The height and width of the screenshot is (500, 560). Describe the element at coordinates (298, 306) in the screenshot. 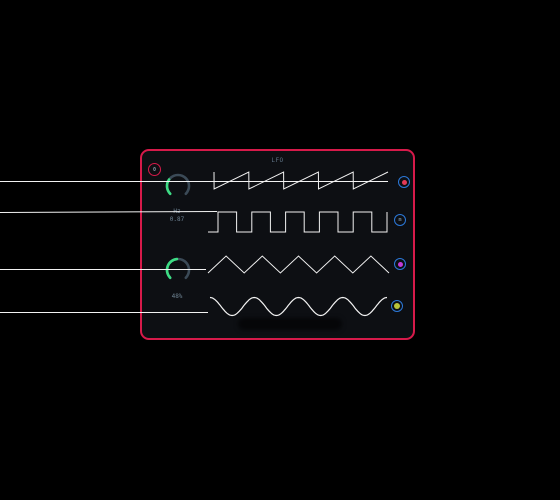

I see `sine-waveform` at that location.